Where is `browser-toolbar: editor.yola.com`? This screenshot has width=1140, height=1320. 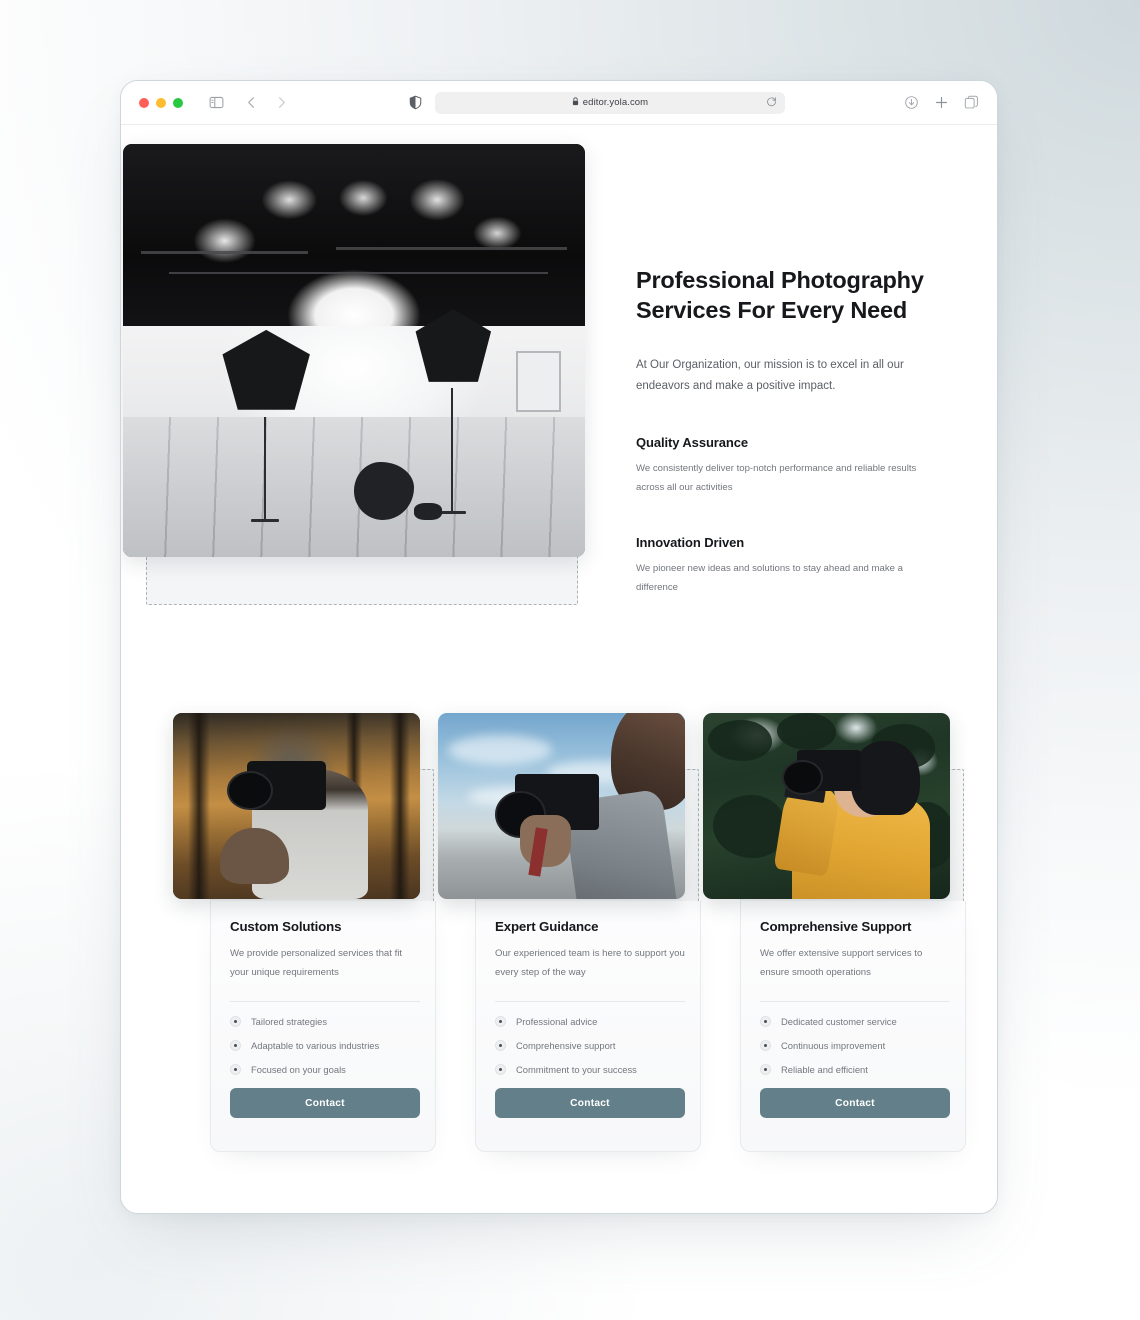
browser-toolbar: editor.yola.com is located at coordinates (559, 103).